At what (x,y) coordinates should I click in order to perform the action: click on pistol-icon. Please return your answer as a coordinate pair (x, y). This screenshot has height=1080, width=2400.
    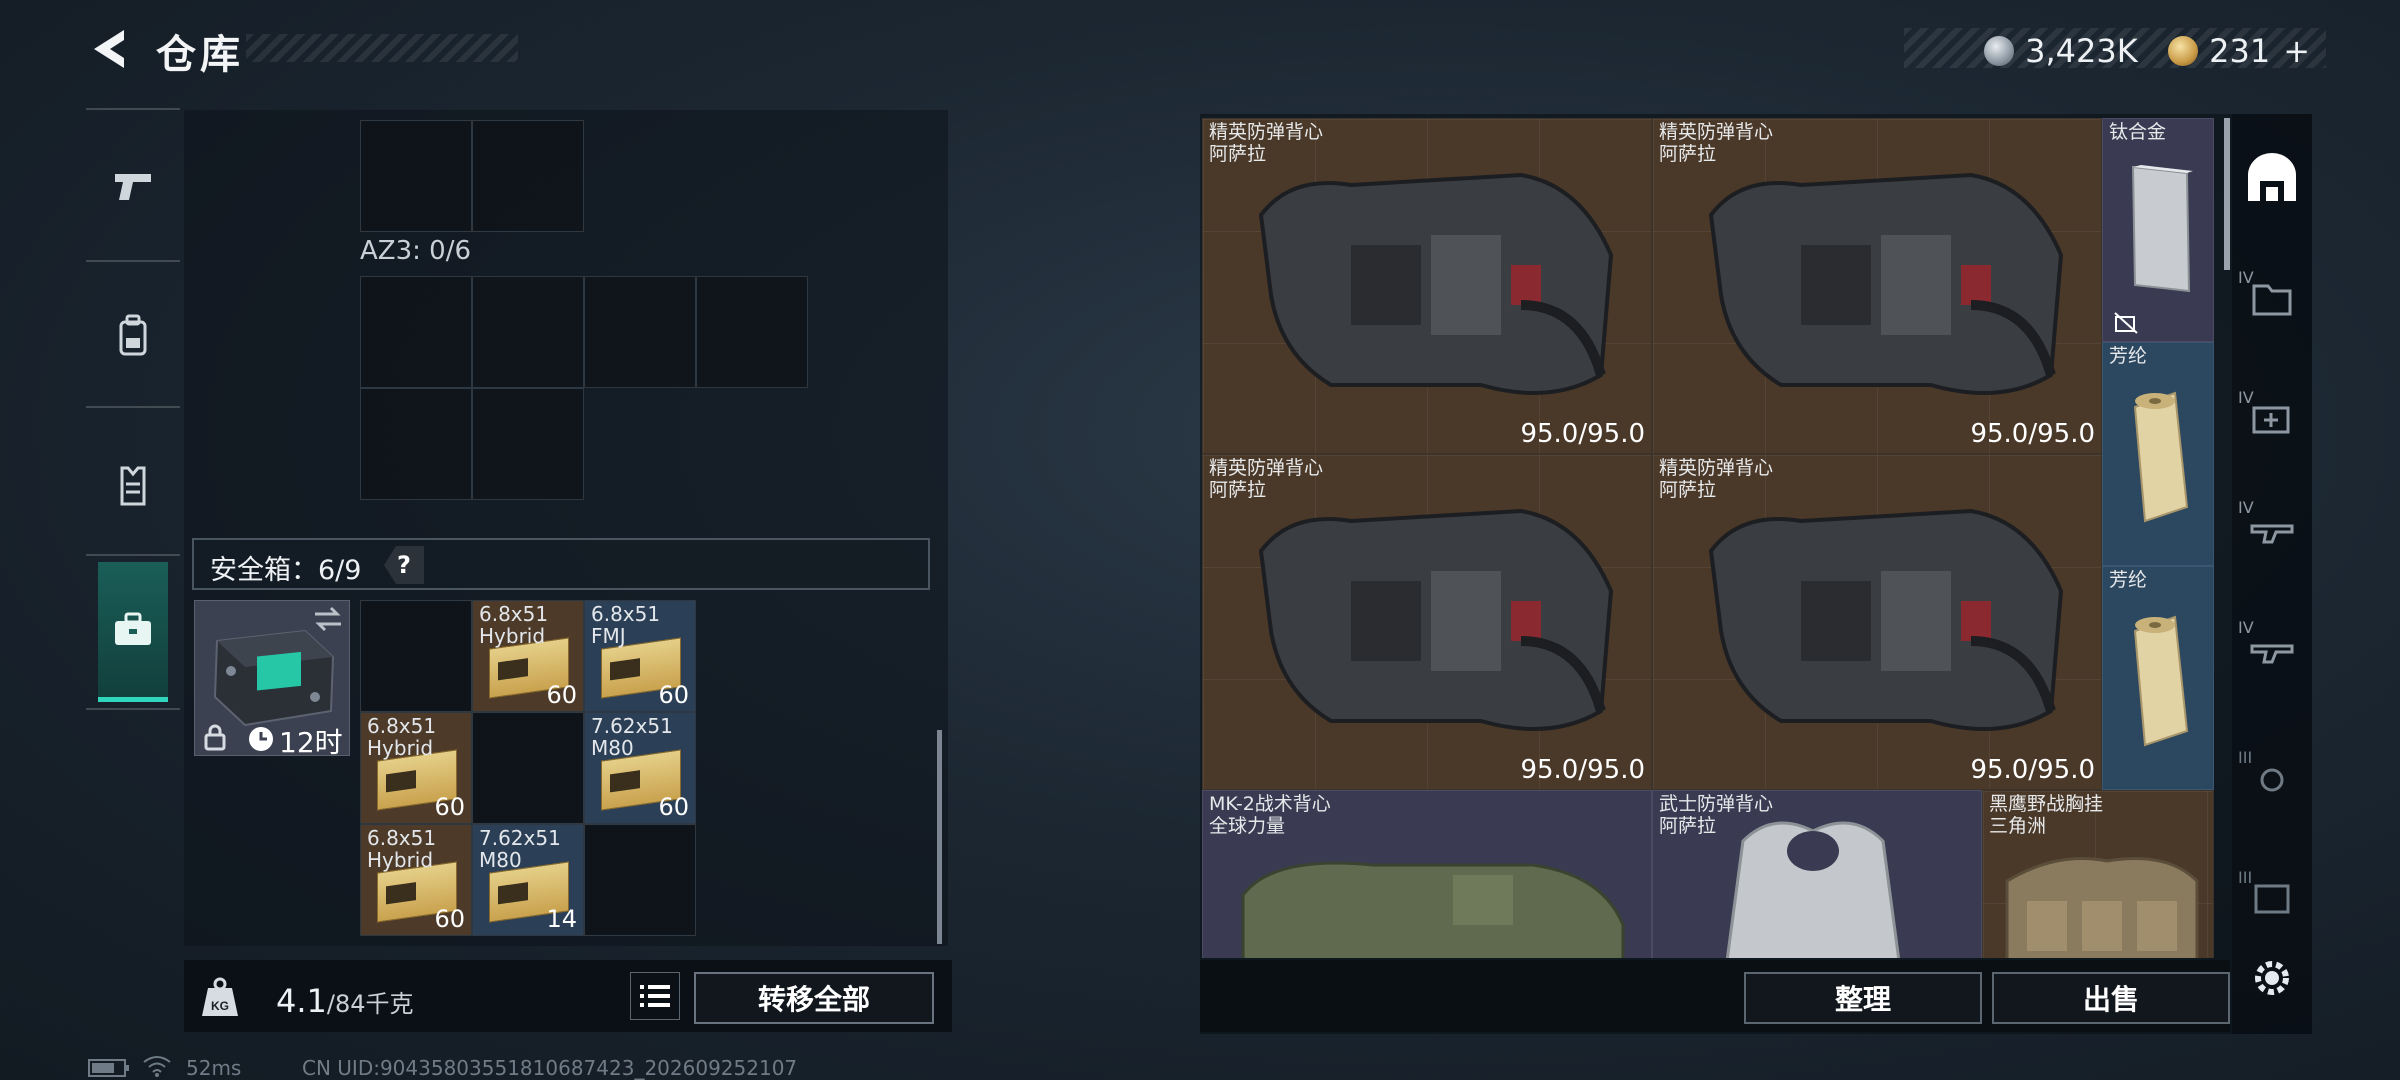
    Looking at the image, I should click on (133, 187).